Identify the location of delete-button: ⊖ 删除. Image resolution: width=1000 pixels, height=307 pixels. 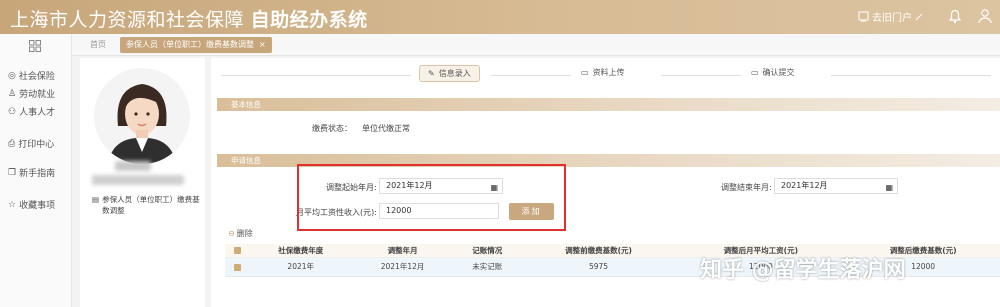
(240, 233).